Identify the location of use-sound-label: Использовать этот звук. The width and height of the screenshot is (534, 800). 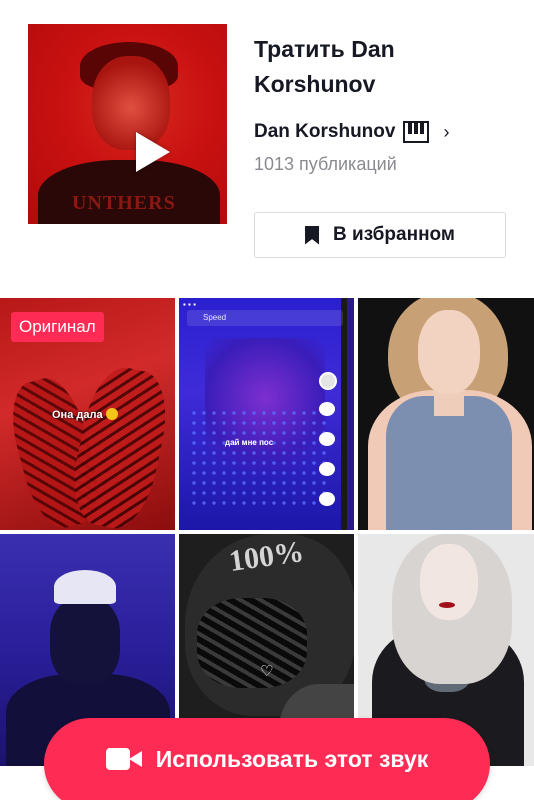
(292, 758).